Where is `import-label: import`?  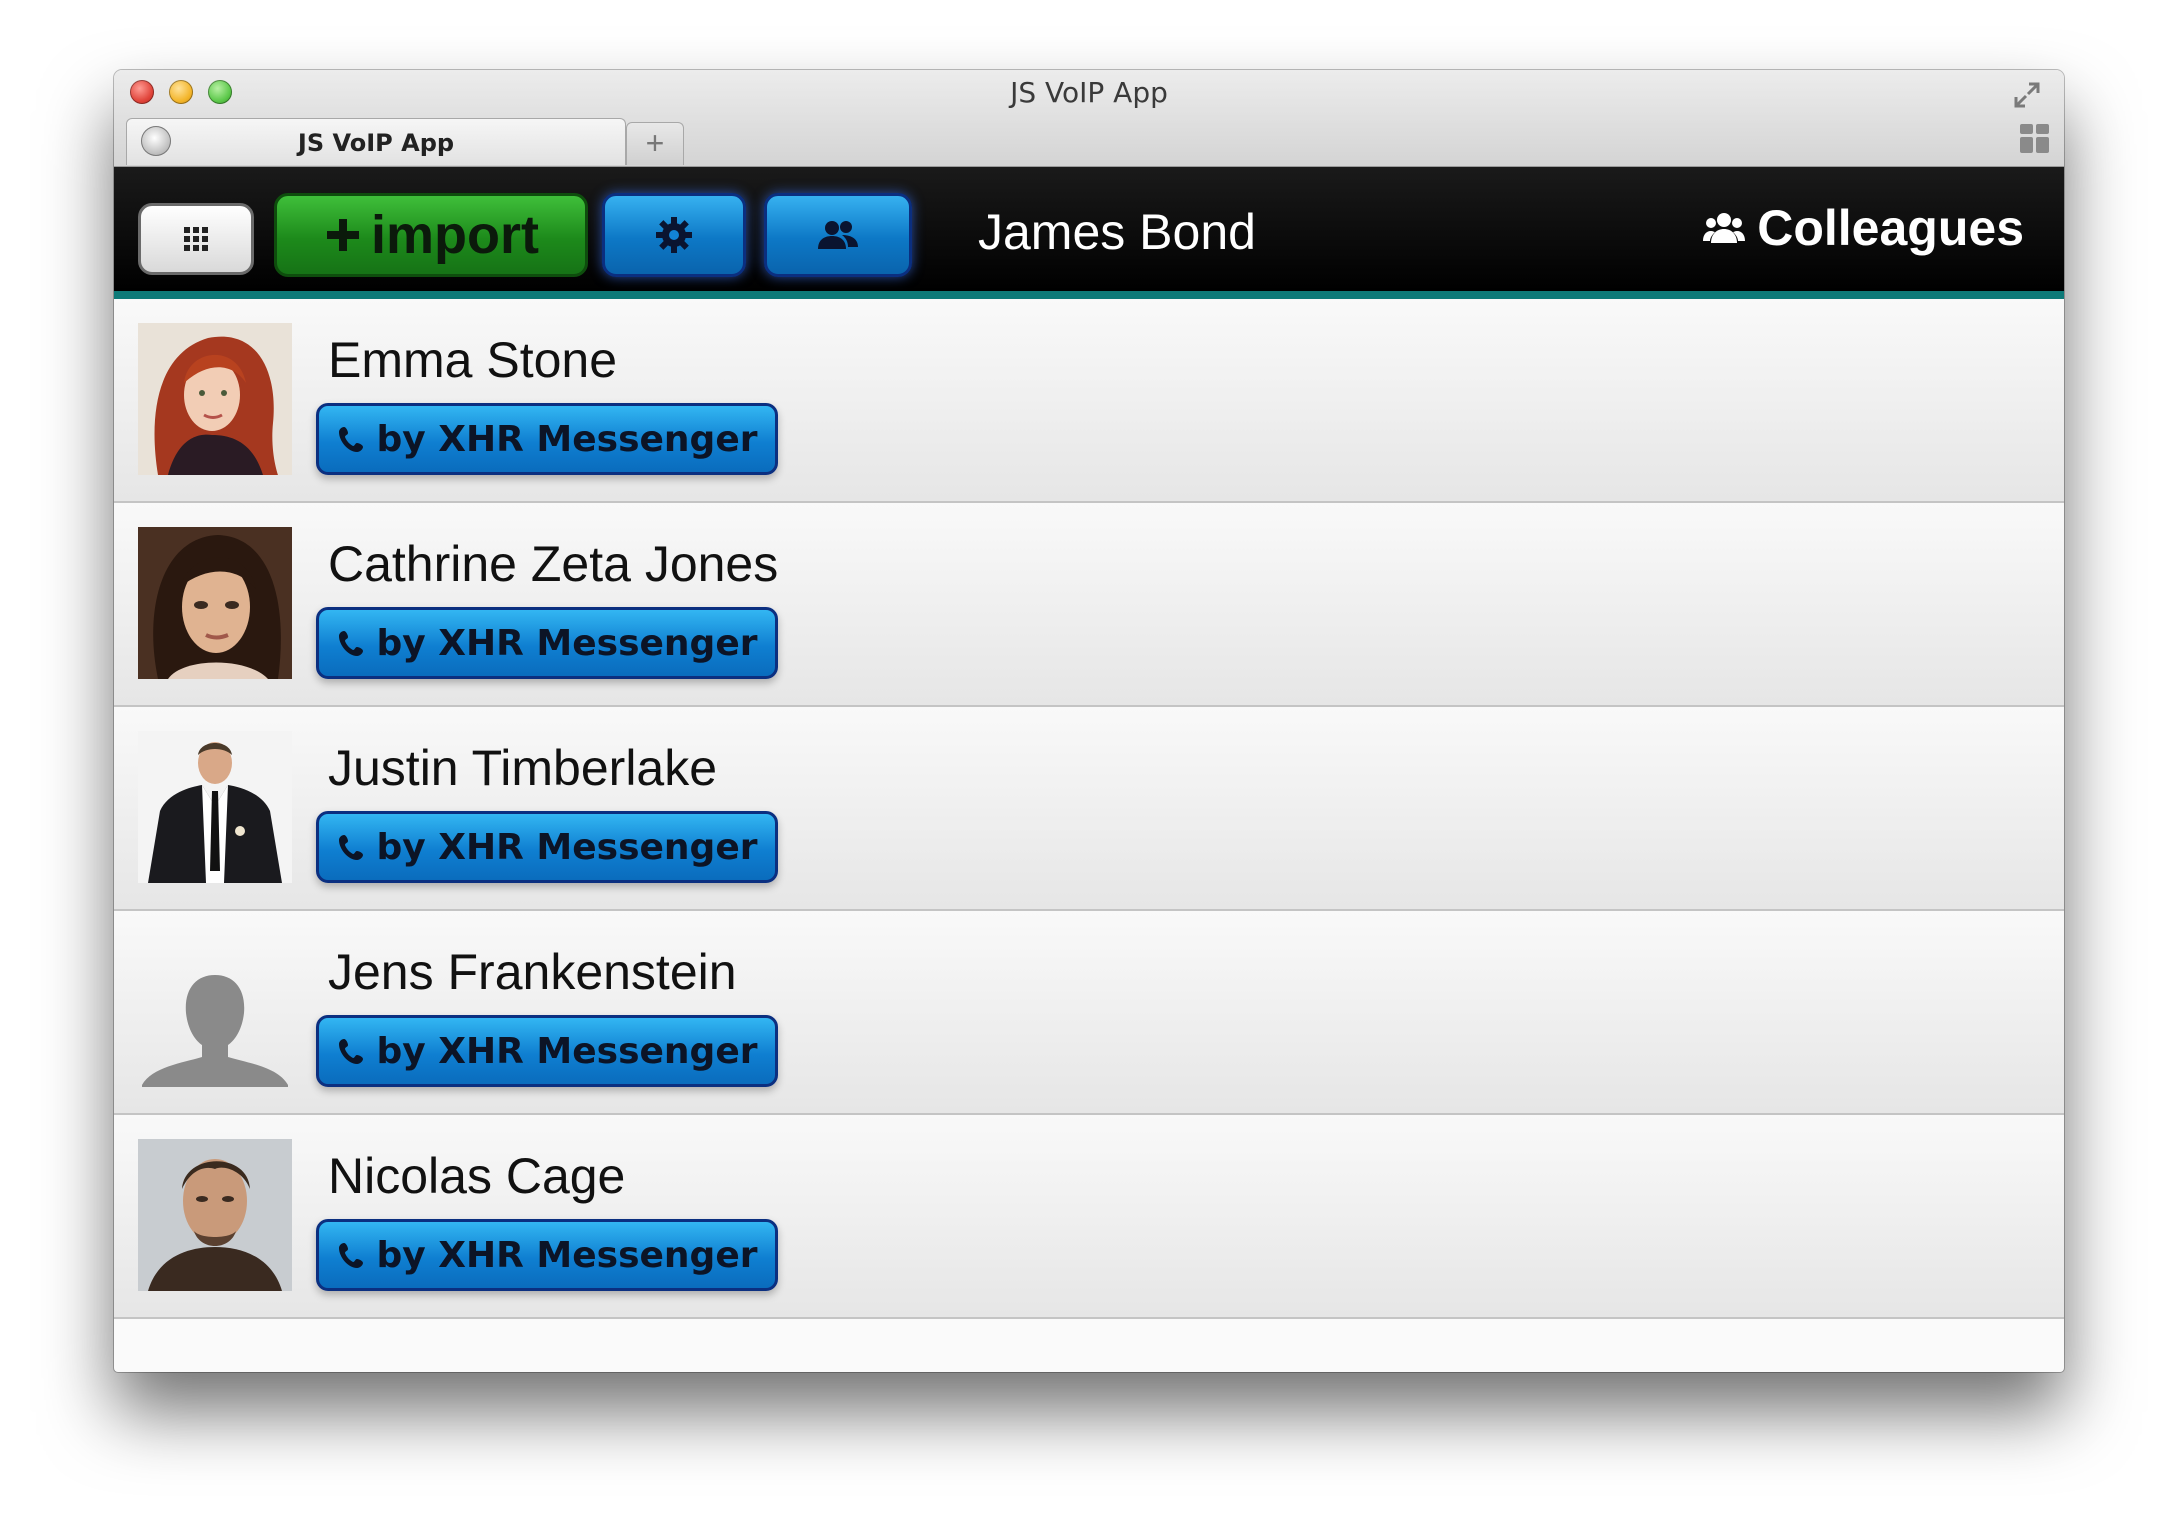
import-label: import is located at coordinates (455, 235).